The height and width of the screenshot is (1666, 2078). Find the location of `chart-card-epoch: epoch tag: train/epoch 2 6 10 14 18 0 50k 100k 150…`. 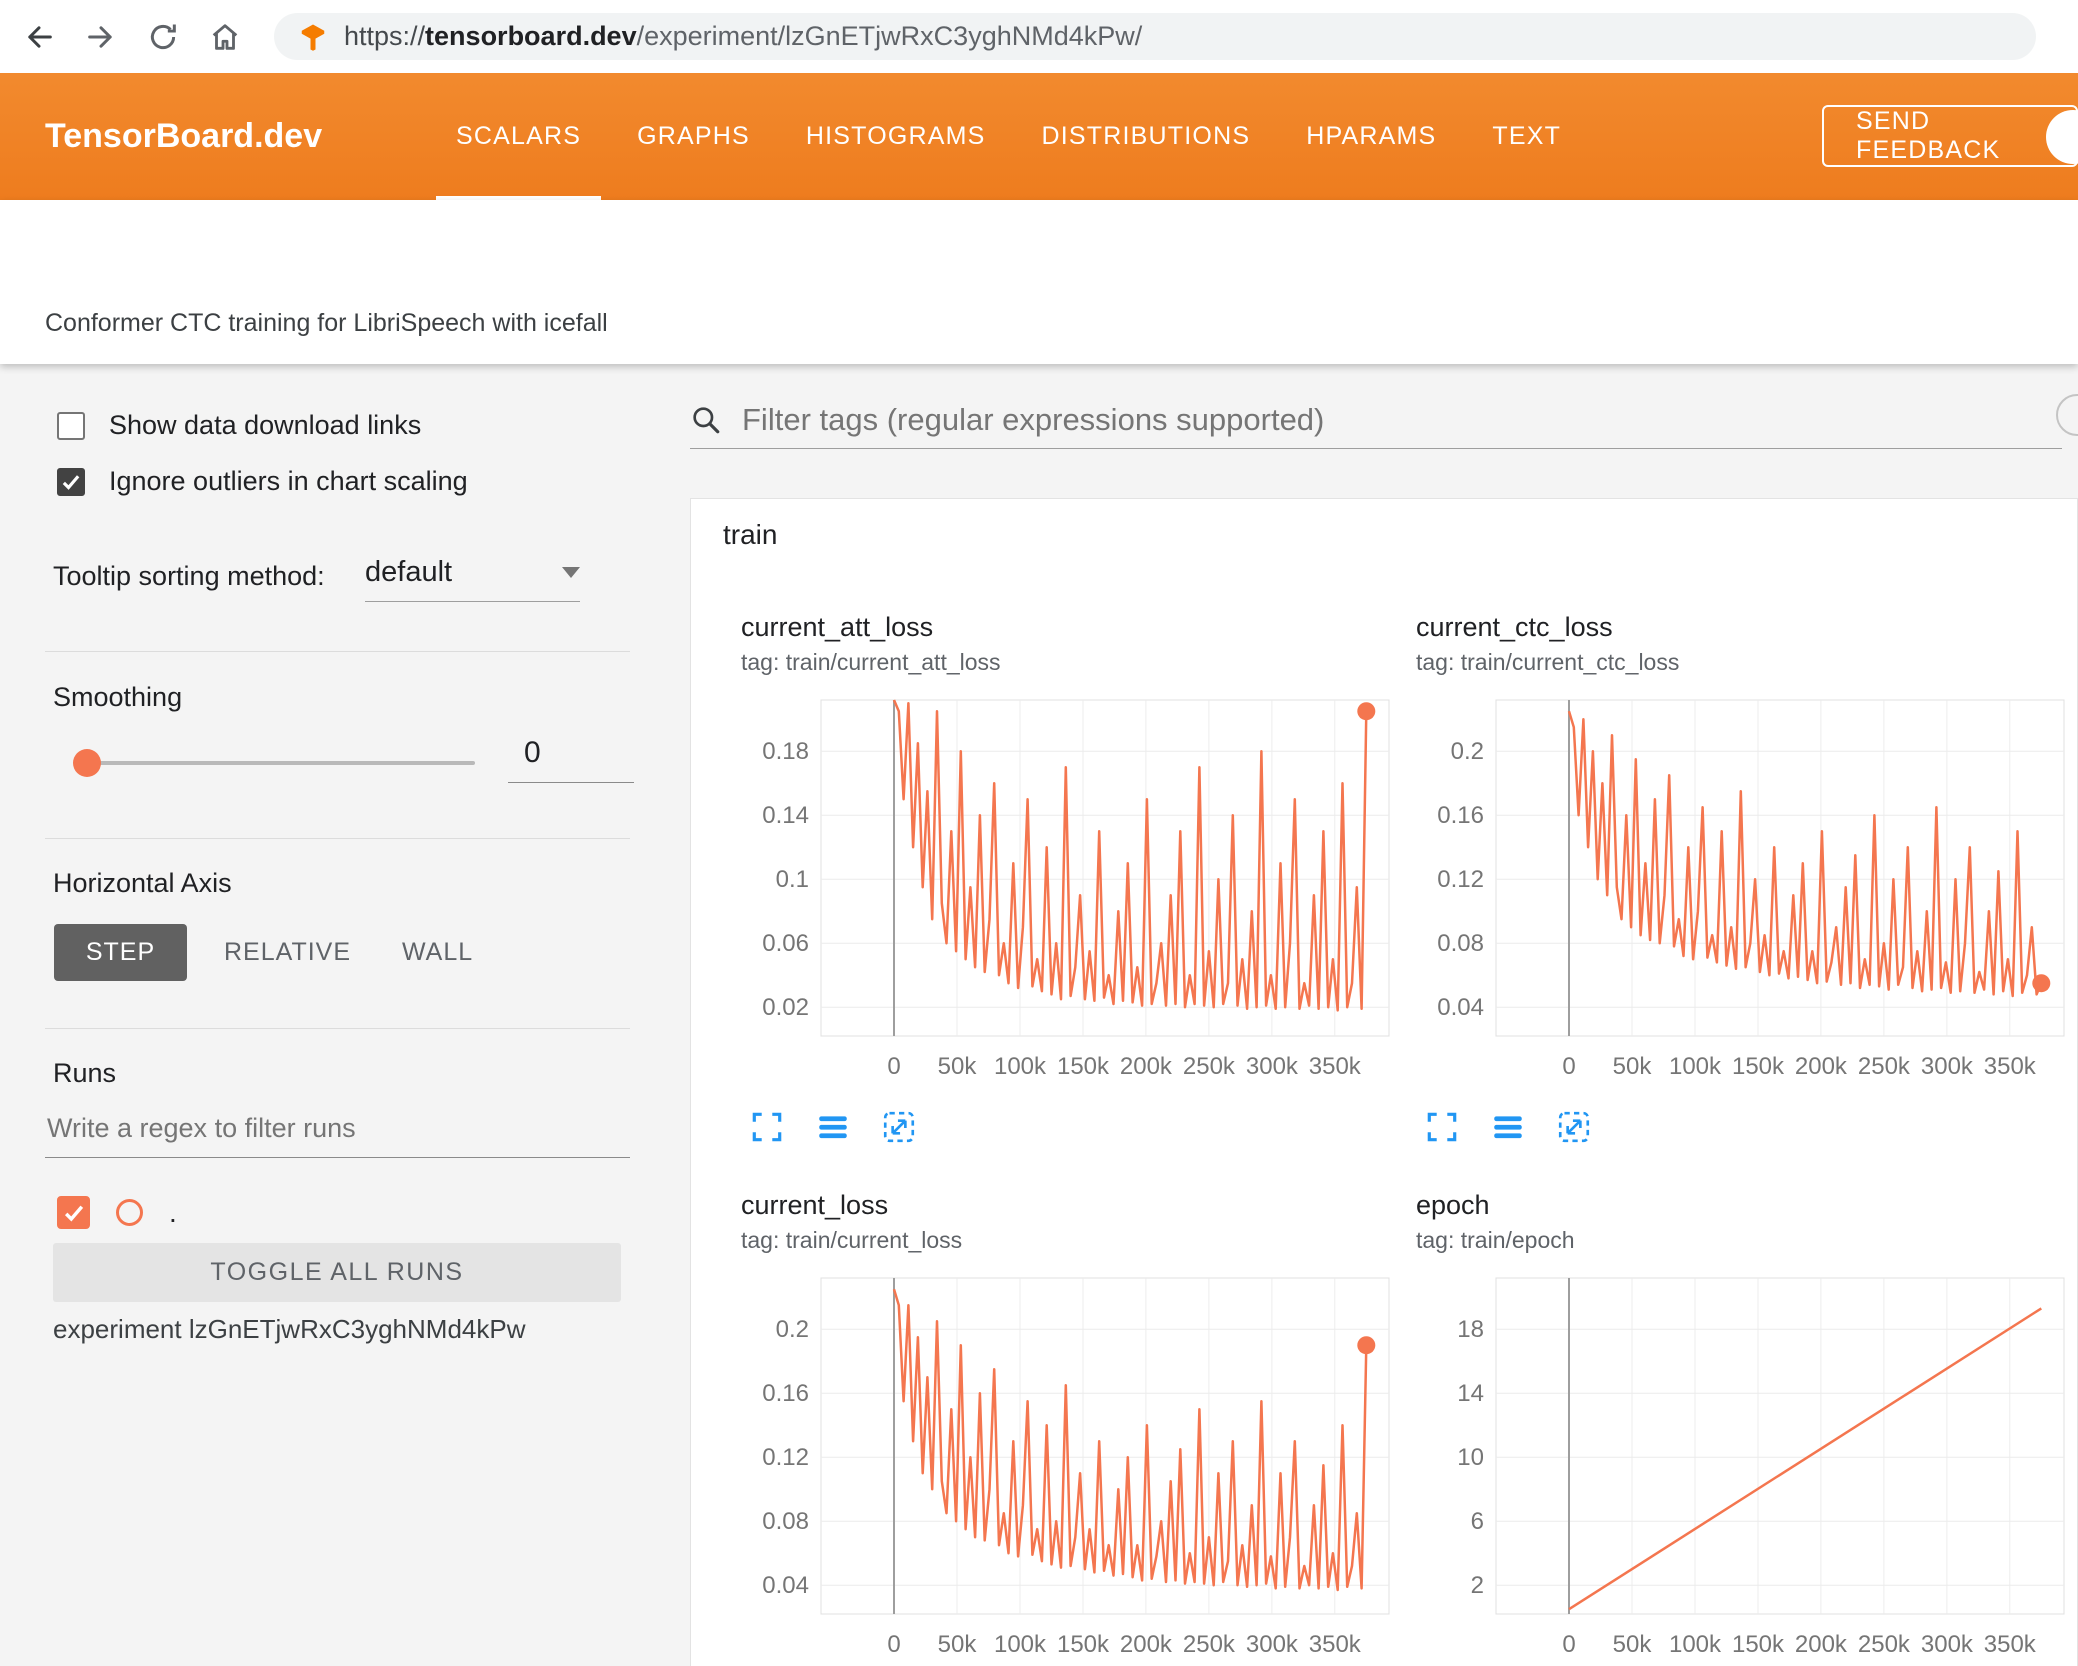

chart-card-epoch: epoch tag: train/epoch 2 6 10 14 18 0 50k 100k 150… is located at coordinates (1743, 1427).